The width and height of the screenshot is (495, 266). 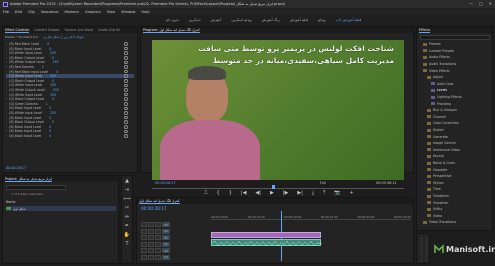 What do you see at coordinates (436, 70) in the screenshot?
I see `effects-tree-item: Video Effects` at bounding box center [436, 70].